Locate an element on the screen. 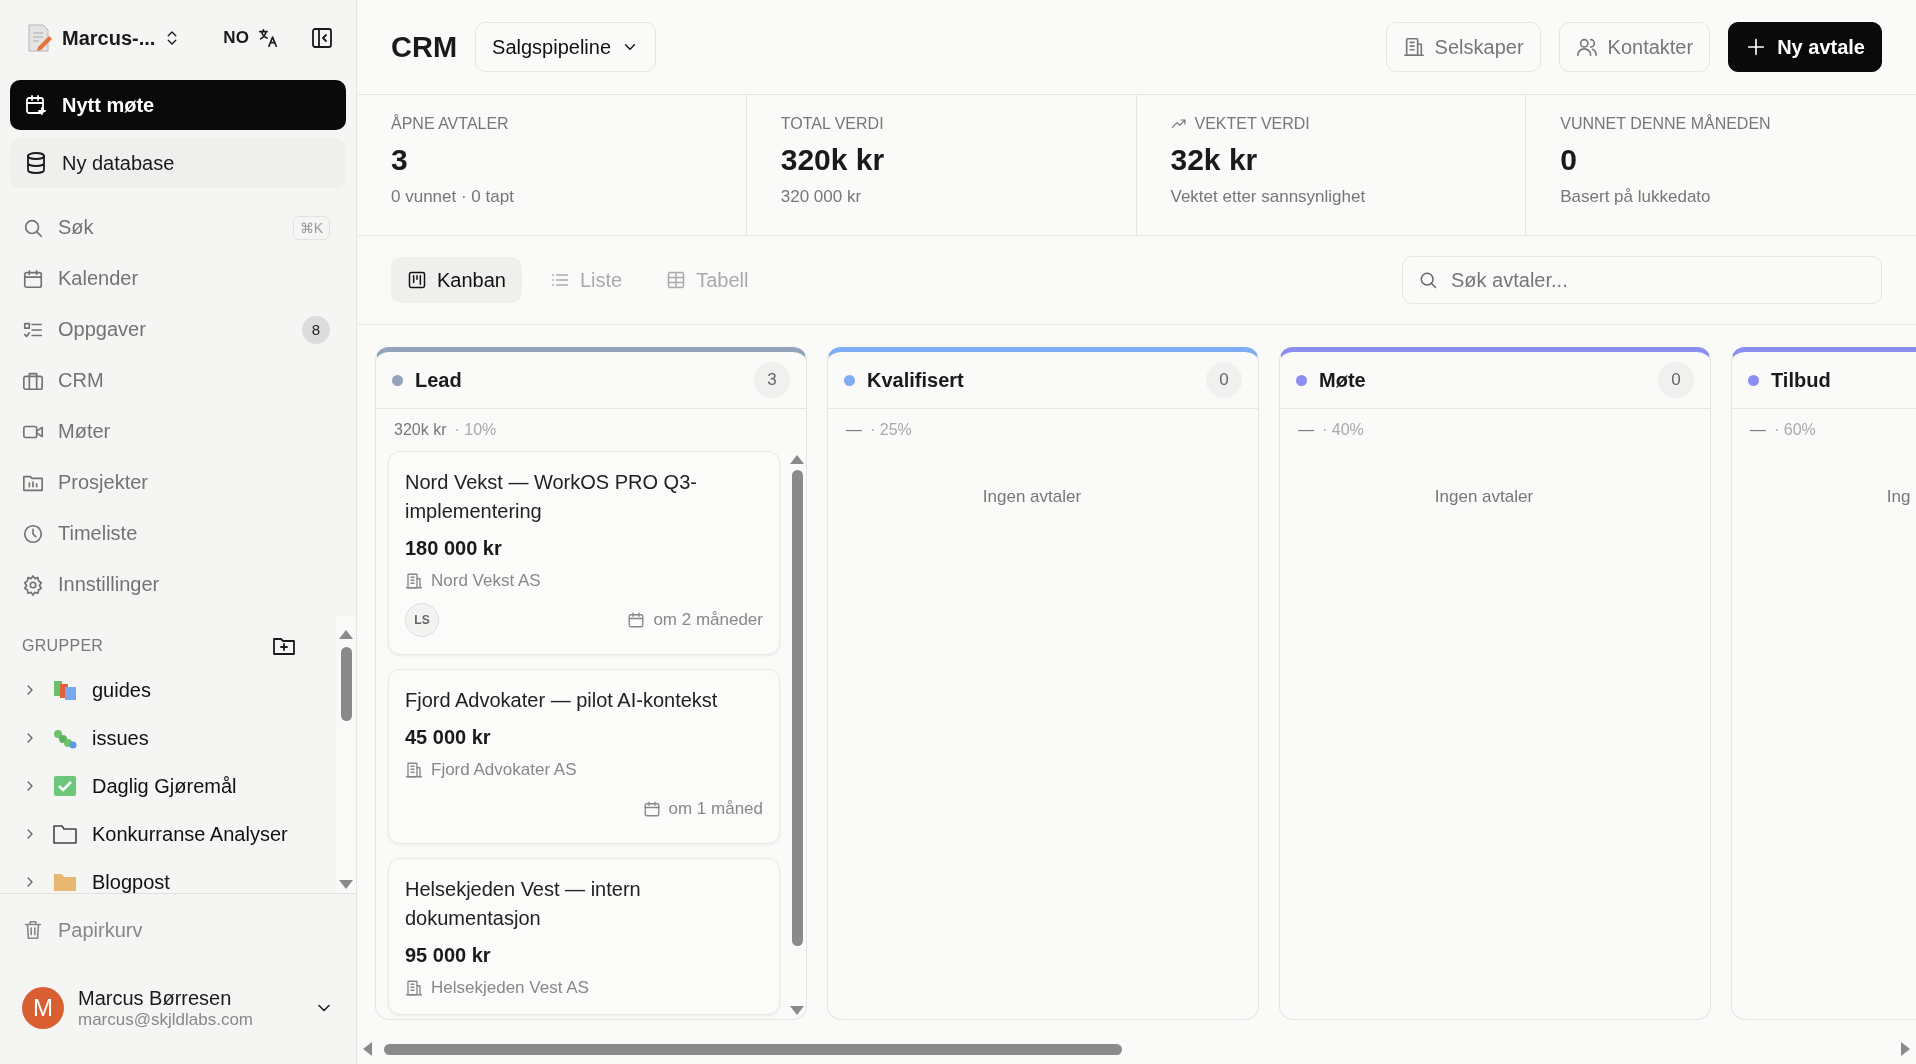  calendar-plus-icon is located at coordinates (36, 105).